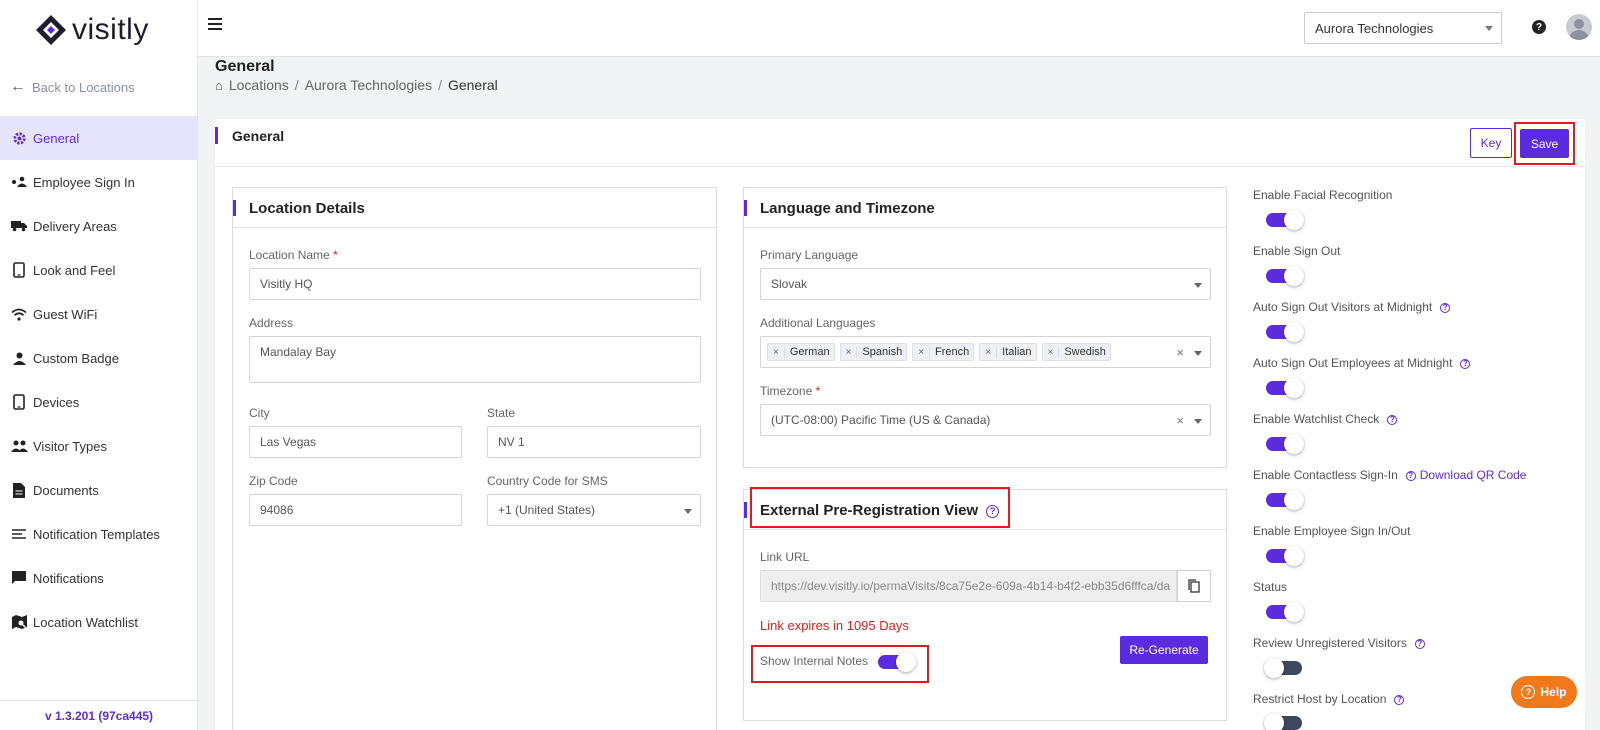 The width and height of the screenshot is (1600, 730). I want to click on key-button: Key, so click(1491, 143).